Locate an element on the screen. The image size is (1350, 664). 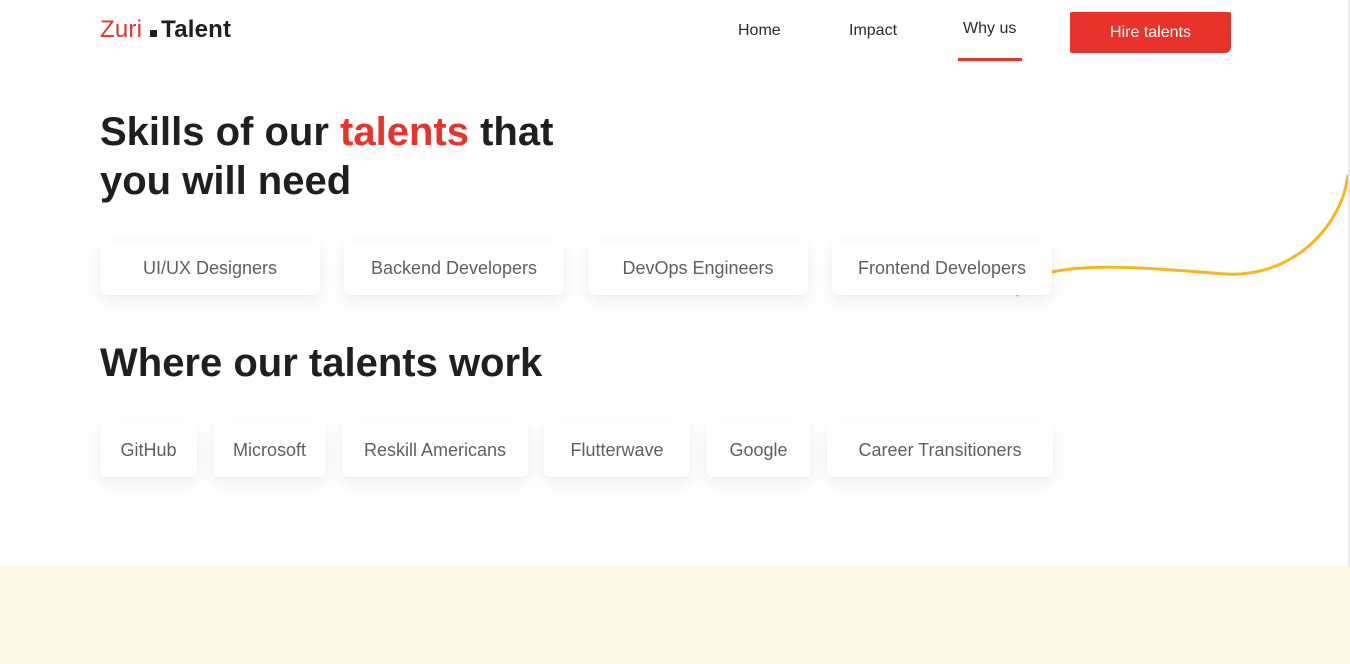
skill-chip-devops: DevOps Engineers is located at coordinates (698, 268).